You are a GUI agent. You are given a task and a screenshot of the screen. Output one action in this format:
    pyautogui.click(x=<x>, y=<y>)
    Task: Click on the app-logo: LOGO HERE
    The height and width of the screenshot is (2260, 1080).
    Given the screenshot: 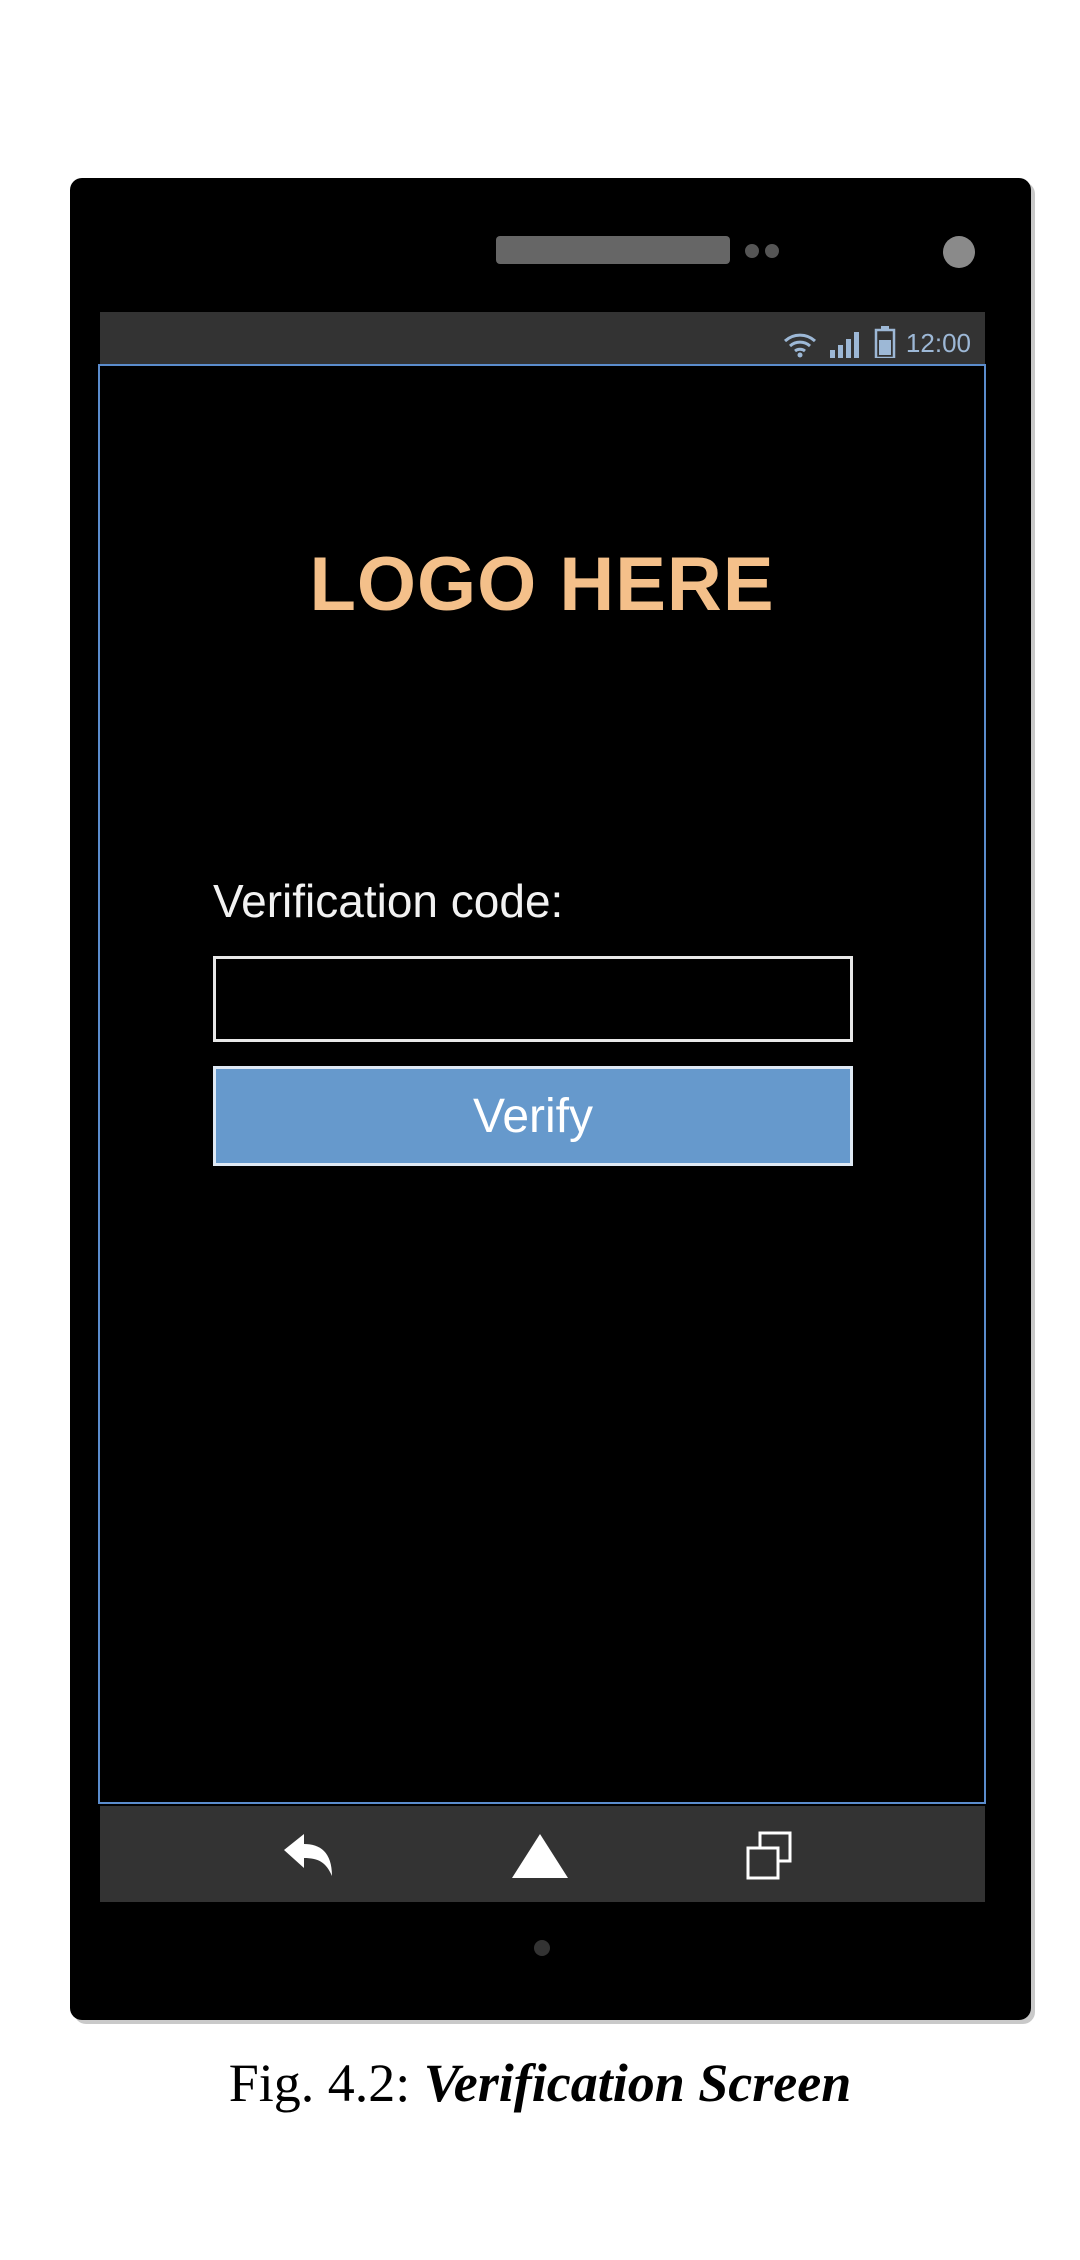 What is the action you would take?
    pyautogui.click(x=542, y=584)
    